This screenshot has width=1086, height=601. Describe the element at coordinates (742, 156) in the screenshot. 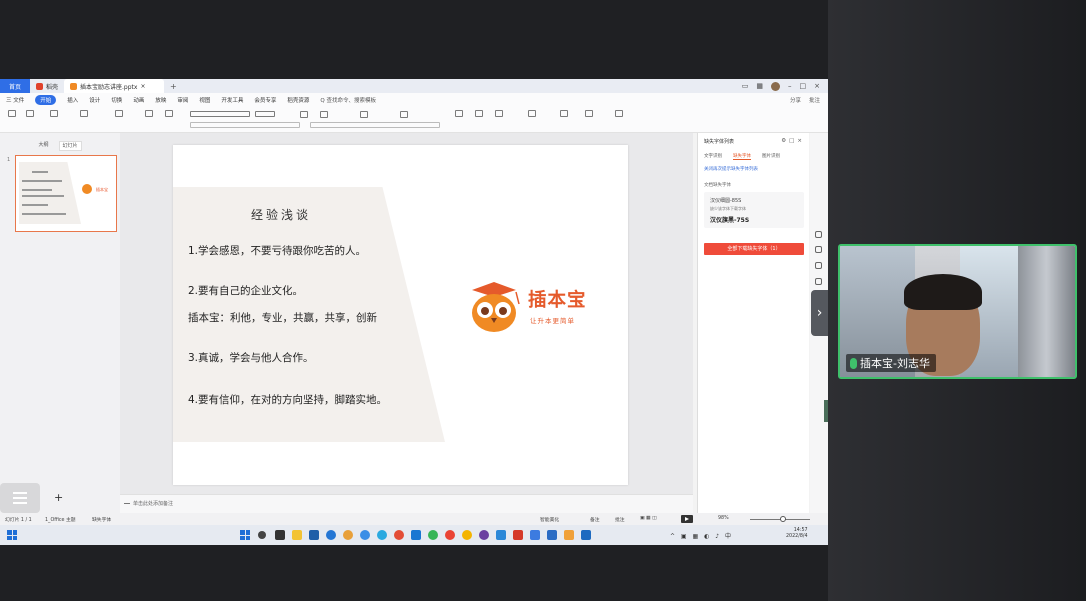

I see `pane-tab-missing-font: 缺失字体` at that location.